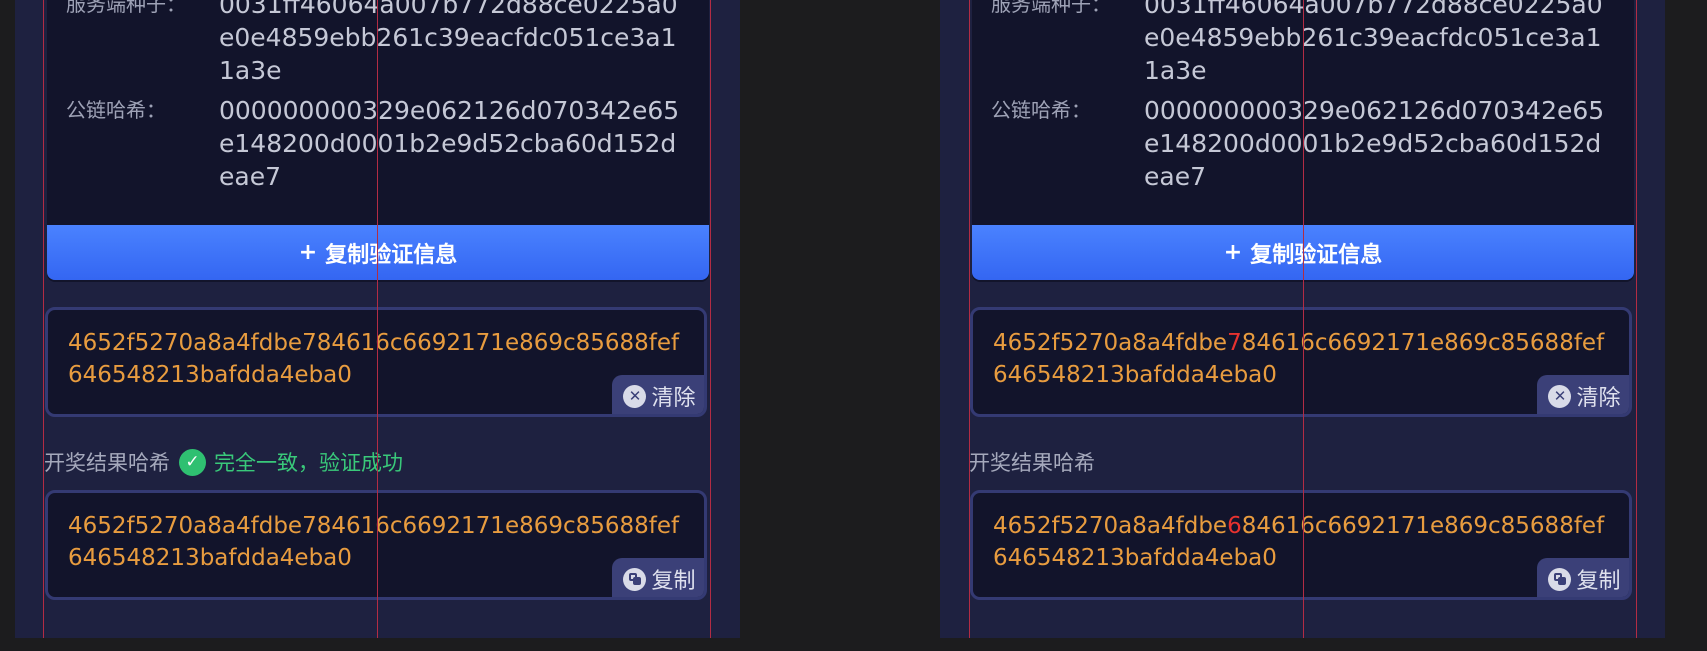 This screenshot has width=1707, height=651. What do you see at coordinates (1110, 343) in the screenshot?
I see `input-hash-part: 4652f5270a8a4fdbe` at bounding box center [1110, 343].